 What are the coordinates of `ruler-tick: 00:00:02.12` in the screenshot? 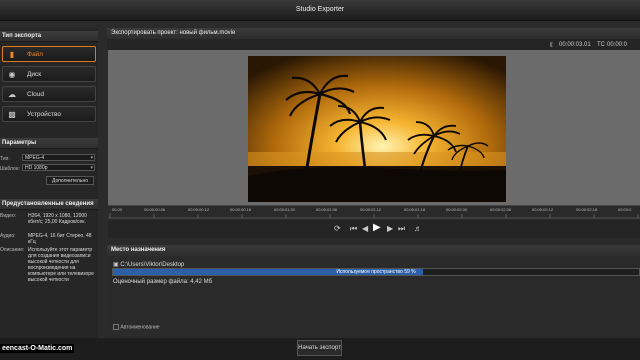 It's located at (543, 209).